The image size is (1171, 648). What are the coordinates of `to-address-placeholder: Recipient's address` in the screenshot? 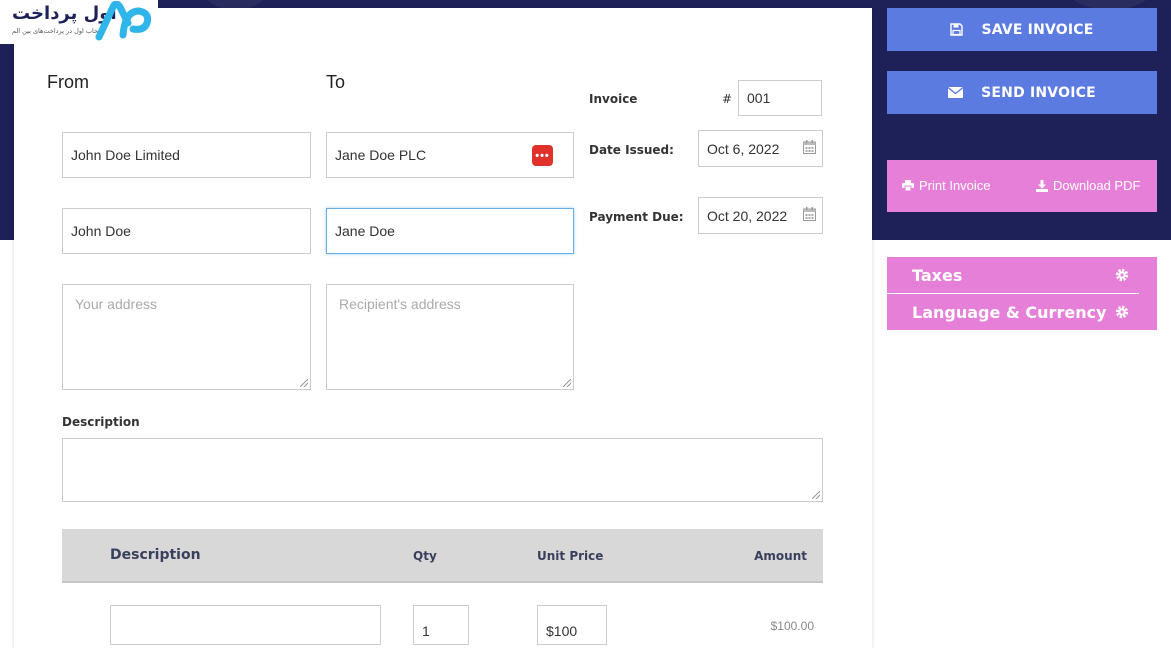 It's located at (400, 304).